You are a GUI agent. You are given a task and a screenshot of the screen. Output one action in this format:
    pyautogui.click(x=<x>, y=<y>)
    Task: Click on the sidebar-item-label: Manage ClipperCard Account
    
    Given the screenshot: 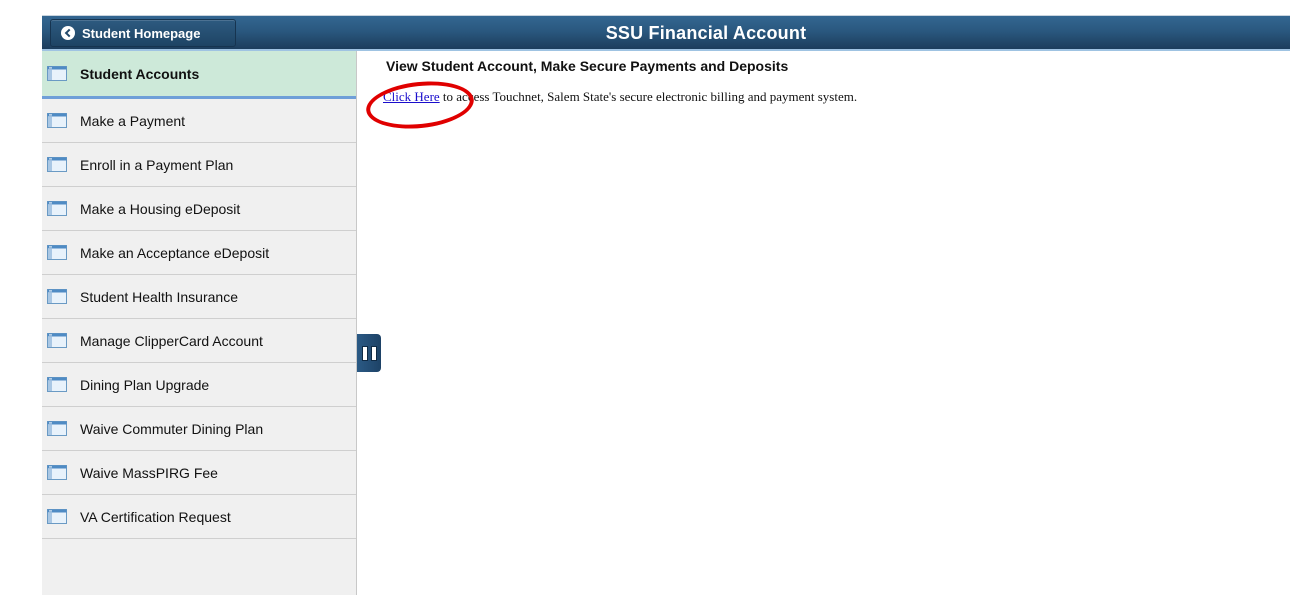 What is the action you would take?
    pyautogui.click(x=171, y=340)
    